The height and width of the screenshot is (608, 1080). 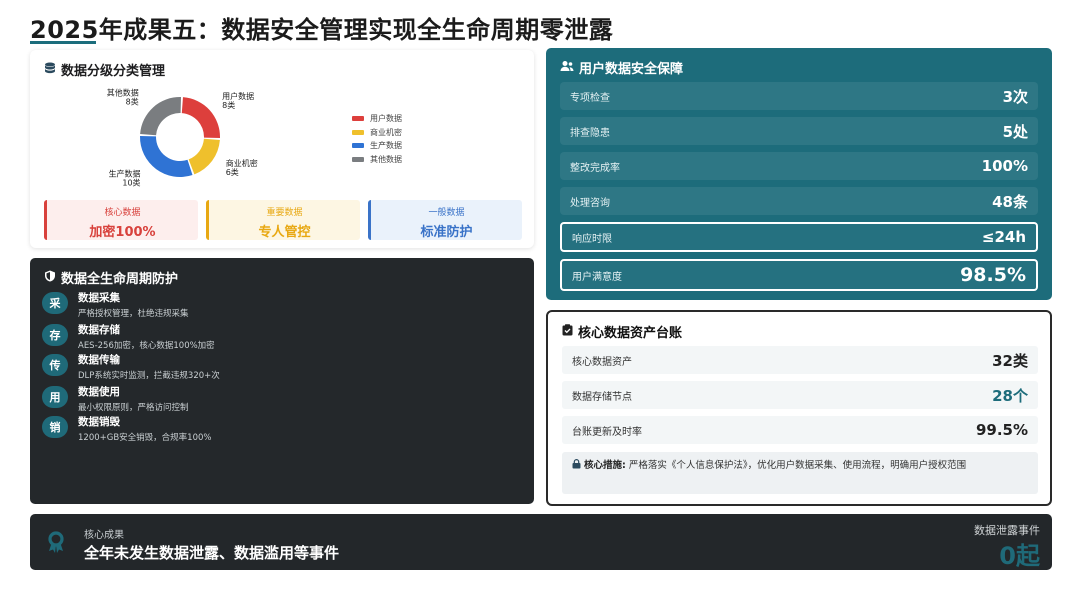 What do you see at coordinates (242, 163) in the screenshot?
I see `slice-label-name: 商业机密` at bounding box center [242, 163].